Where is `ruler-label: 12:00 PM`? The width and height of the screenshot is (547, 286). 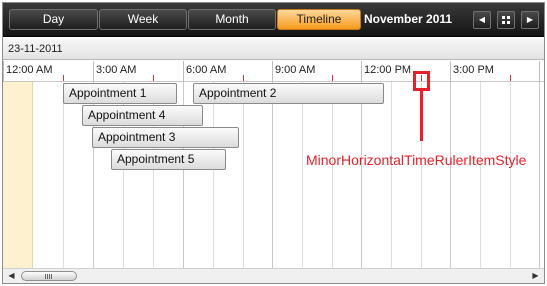 ruler-label: 12:00 PM is located at coordinates (388, 70).